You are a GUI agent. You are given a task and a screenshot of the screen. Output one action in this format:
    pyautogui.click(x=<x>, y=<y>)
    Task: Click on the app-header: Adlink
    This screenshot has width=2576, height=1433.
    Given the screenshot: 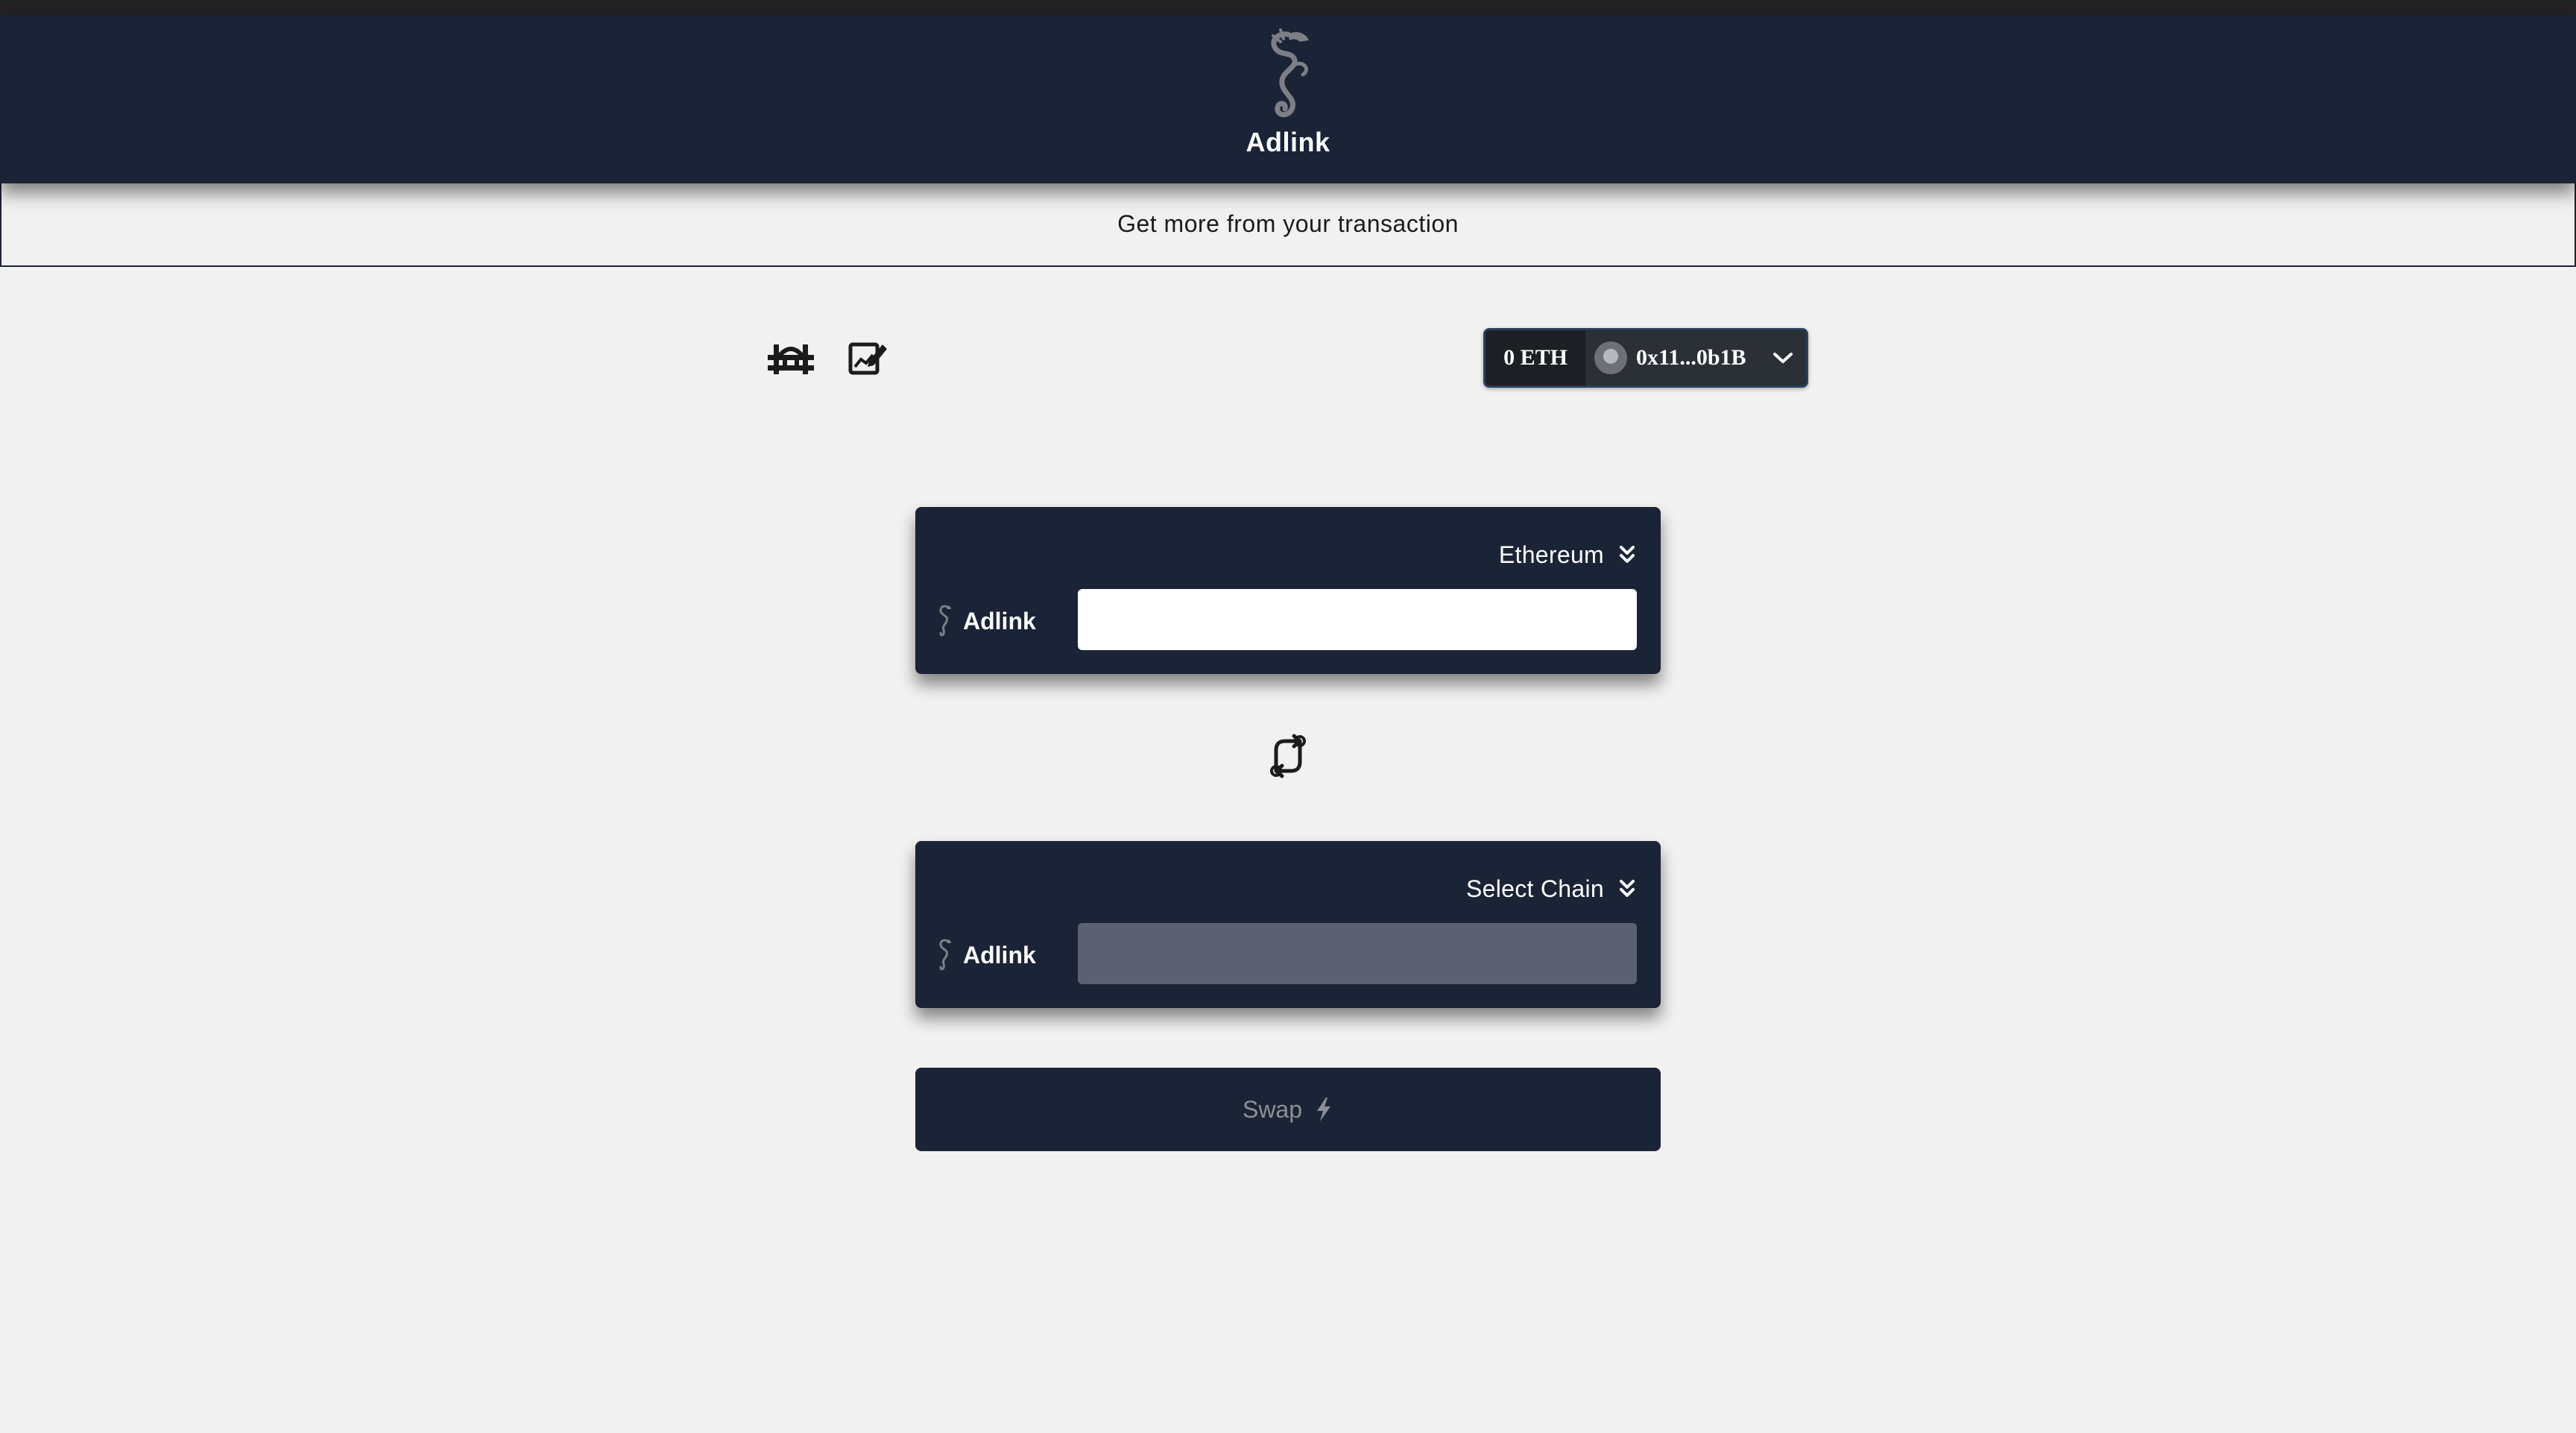 What is the action you would take?
    pyautogui.click(x=1288, y=99)
    